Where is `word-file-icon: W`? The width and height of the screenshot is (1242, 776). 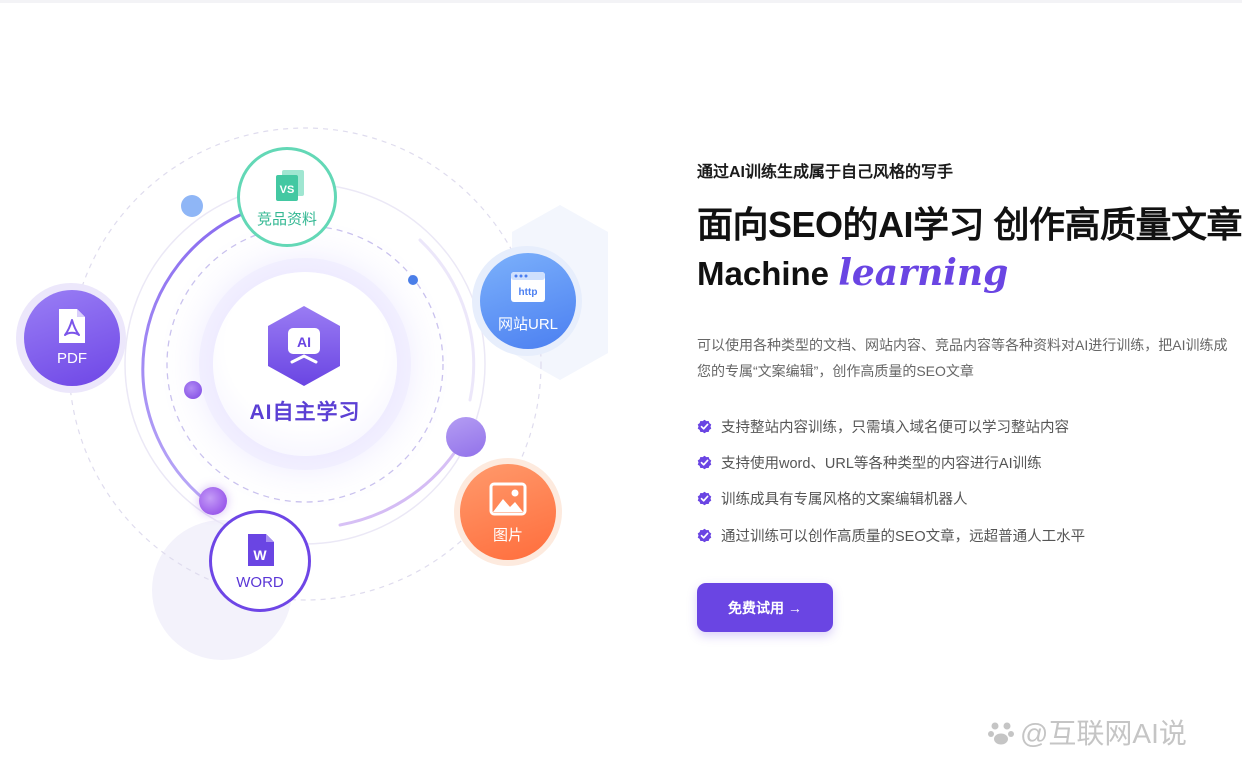 word-file-icon: W is located at coordinates (261, 550).